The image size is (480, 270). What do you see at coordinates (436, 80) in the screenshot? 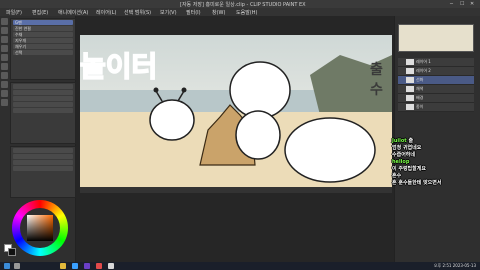
I see `layer-row: 선화` at bounding box center [436, 80].